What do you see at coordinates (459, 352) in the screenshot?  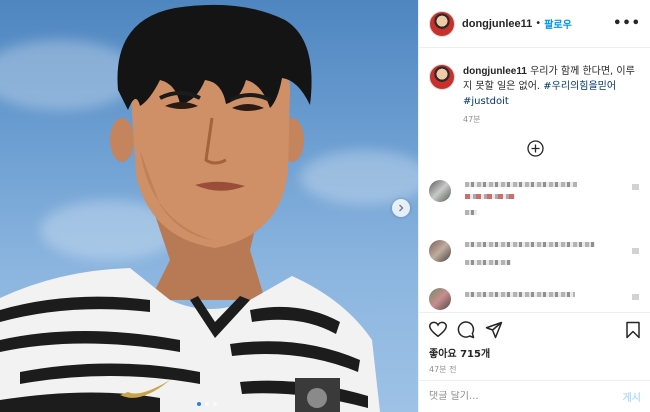 I see `likes-count: 좋아요 715개` at bounding box center [459, 352].